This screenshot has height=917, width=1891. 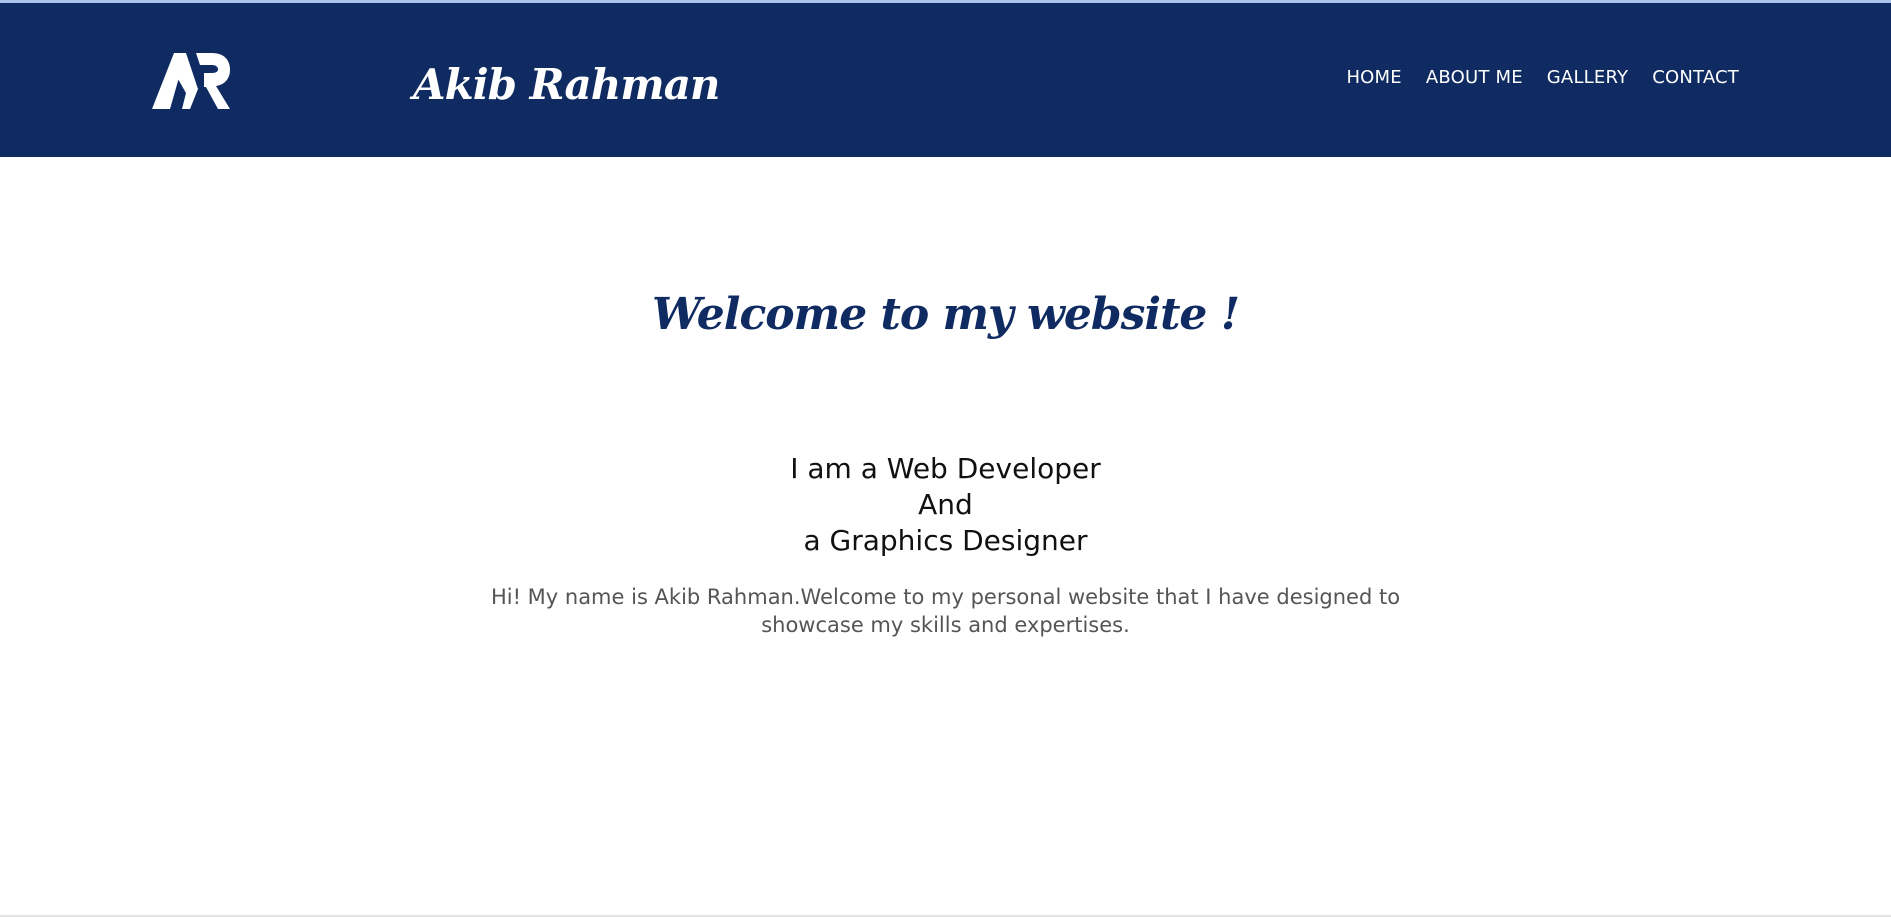 What do you see at coordinates (1695, 78) in the screenshot?
I see `nav-link-contact: CONTACT` at bounding box center [1695, 78].